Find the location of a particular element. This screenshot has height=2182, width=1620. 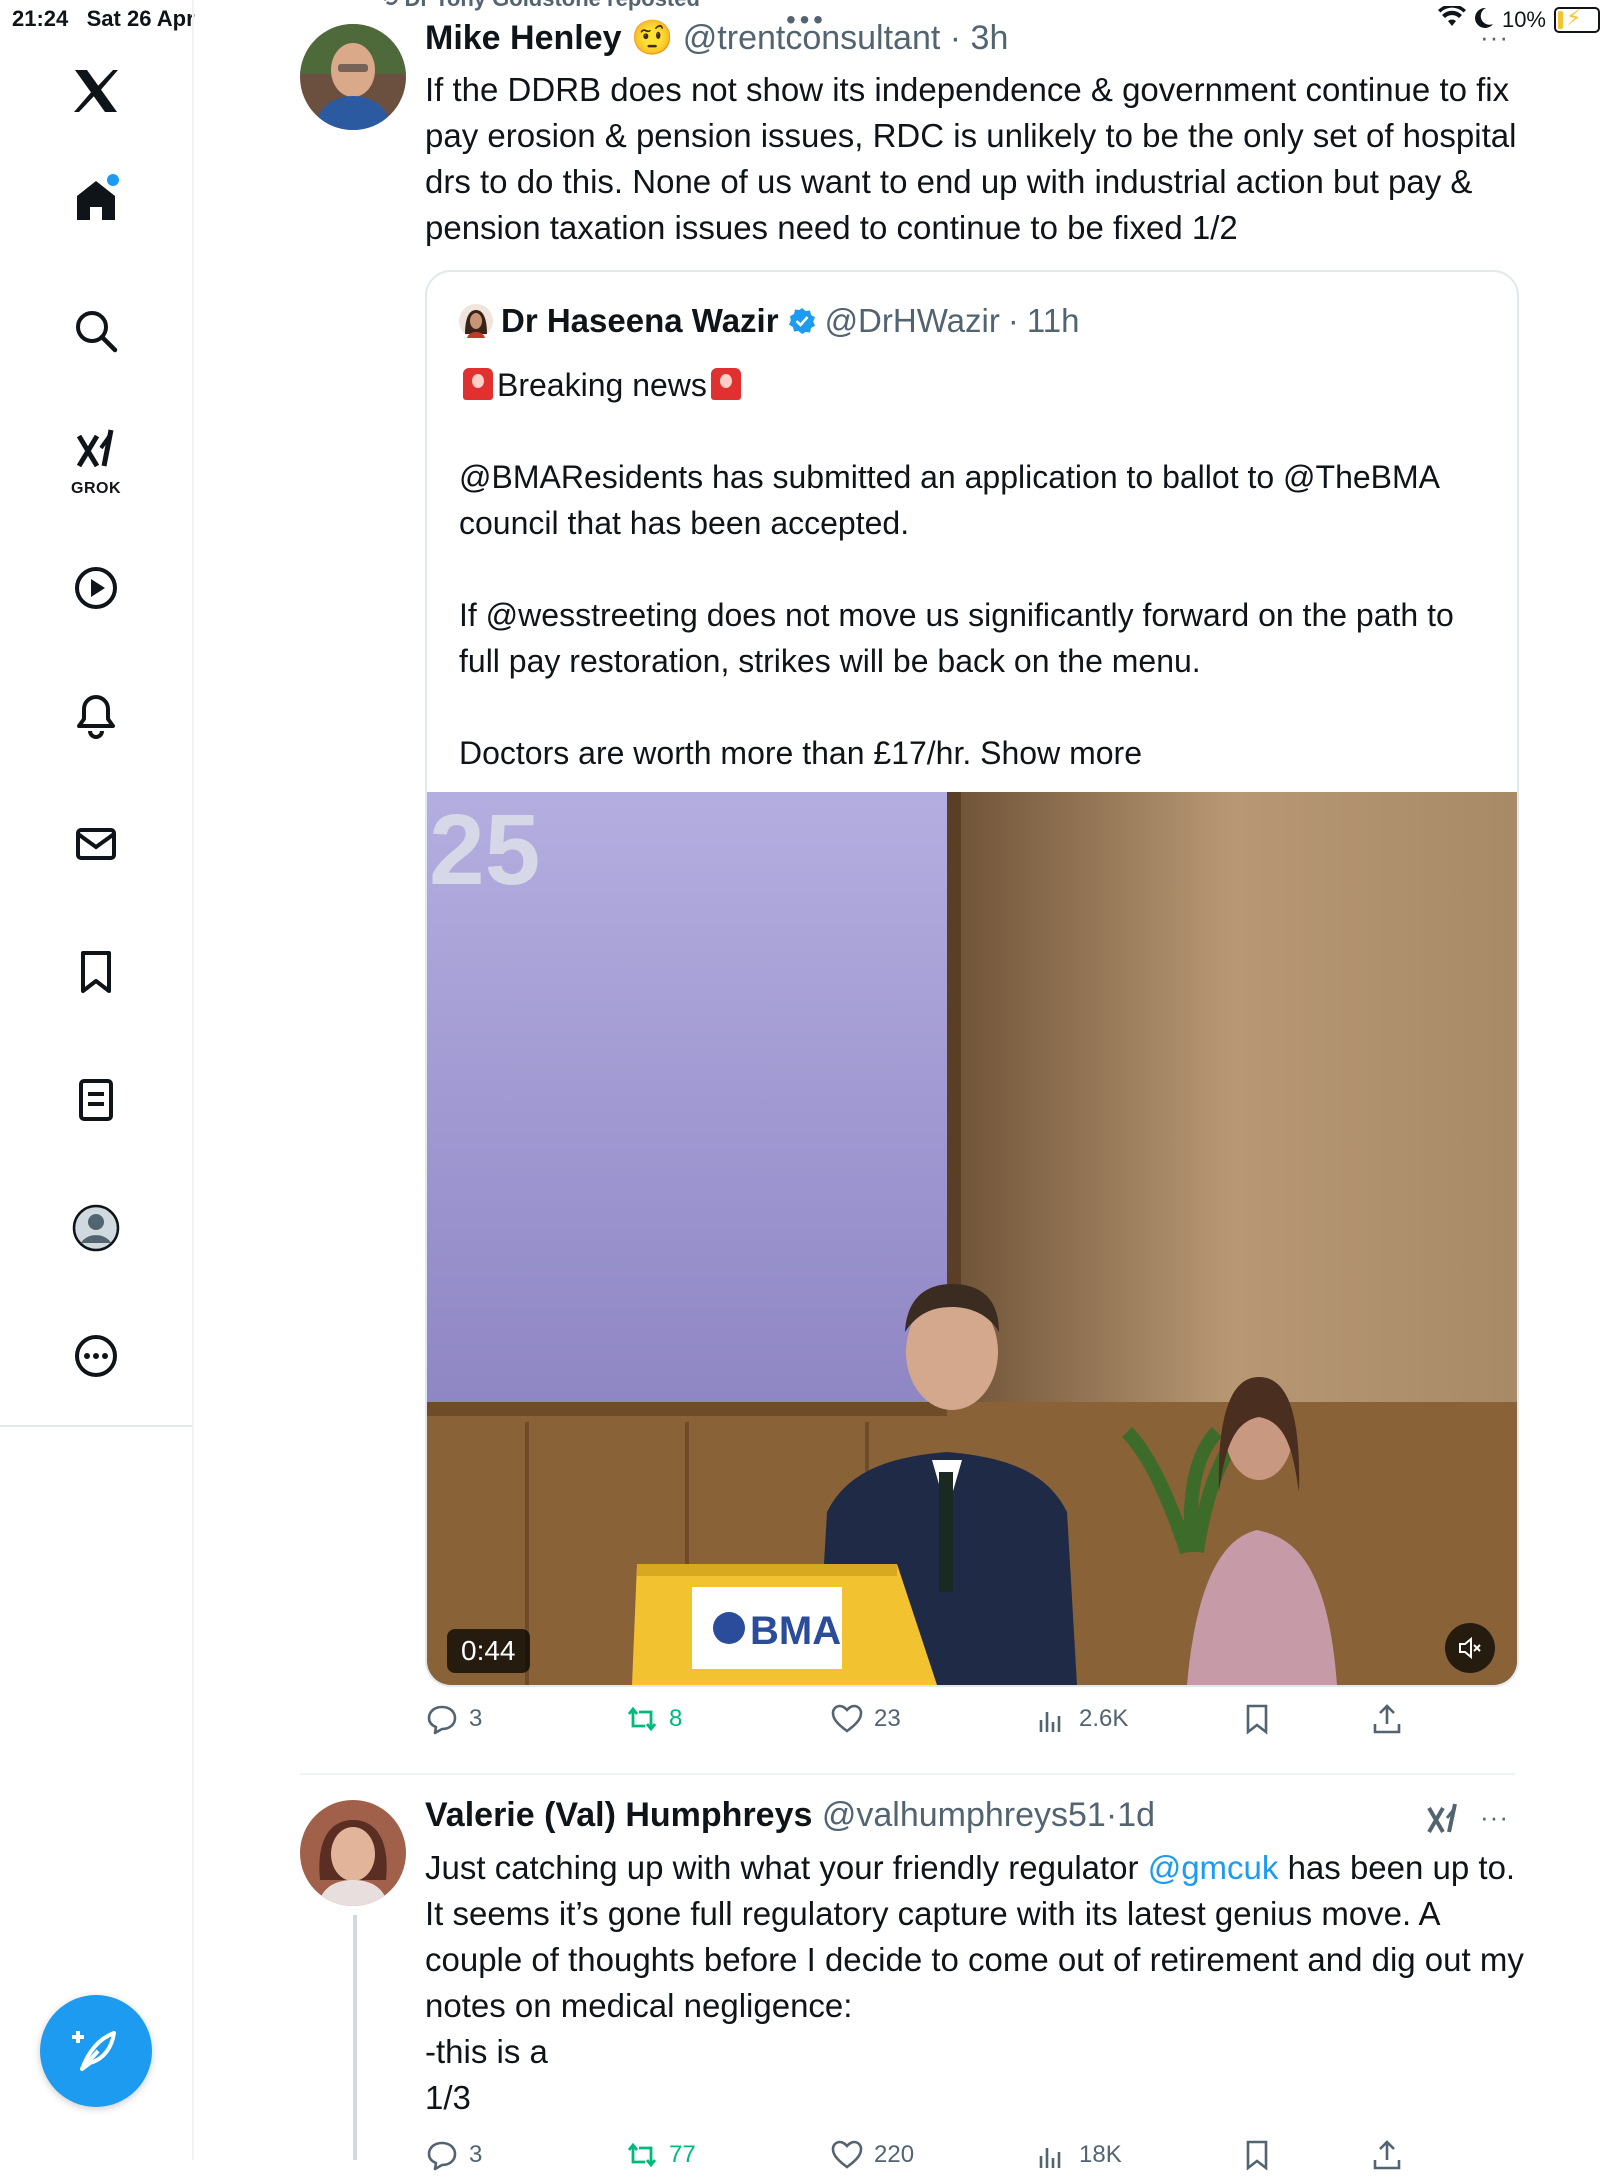

like-count: 23 is located at coordinates (887, 1718).